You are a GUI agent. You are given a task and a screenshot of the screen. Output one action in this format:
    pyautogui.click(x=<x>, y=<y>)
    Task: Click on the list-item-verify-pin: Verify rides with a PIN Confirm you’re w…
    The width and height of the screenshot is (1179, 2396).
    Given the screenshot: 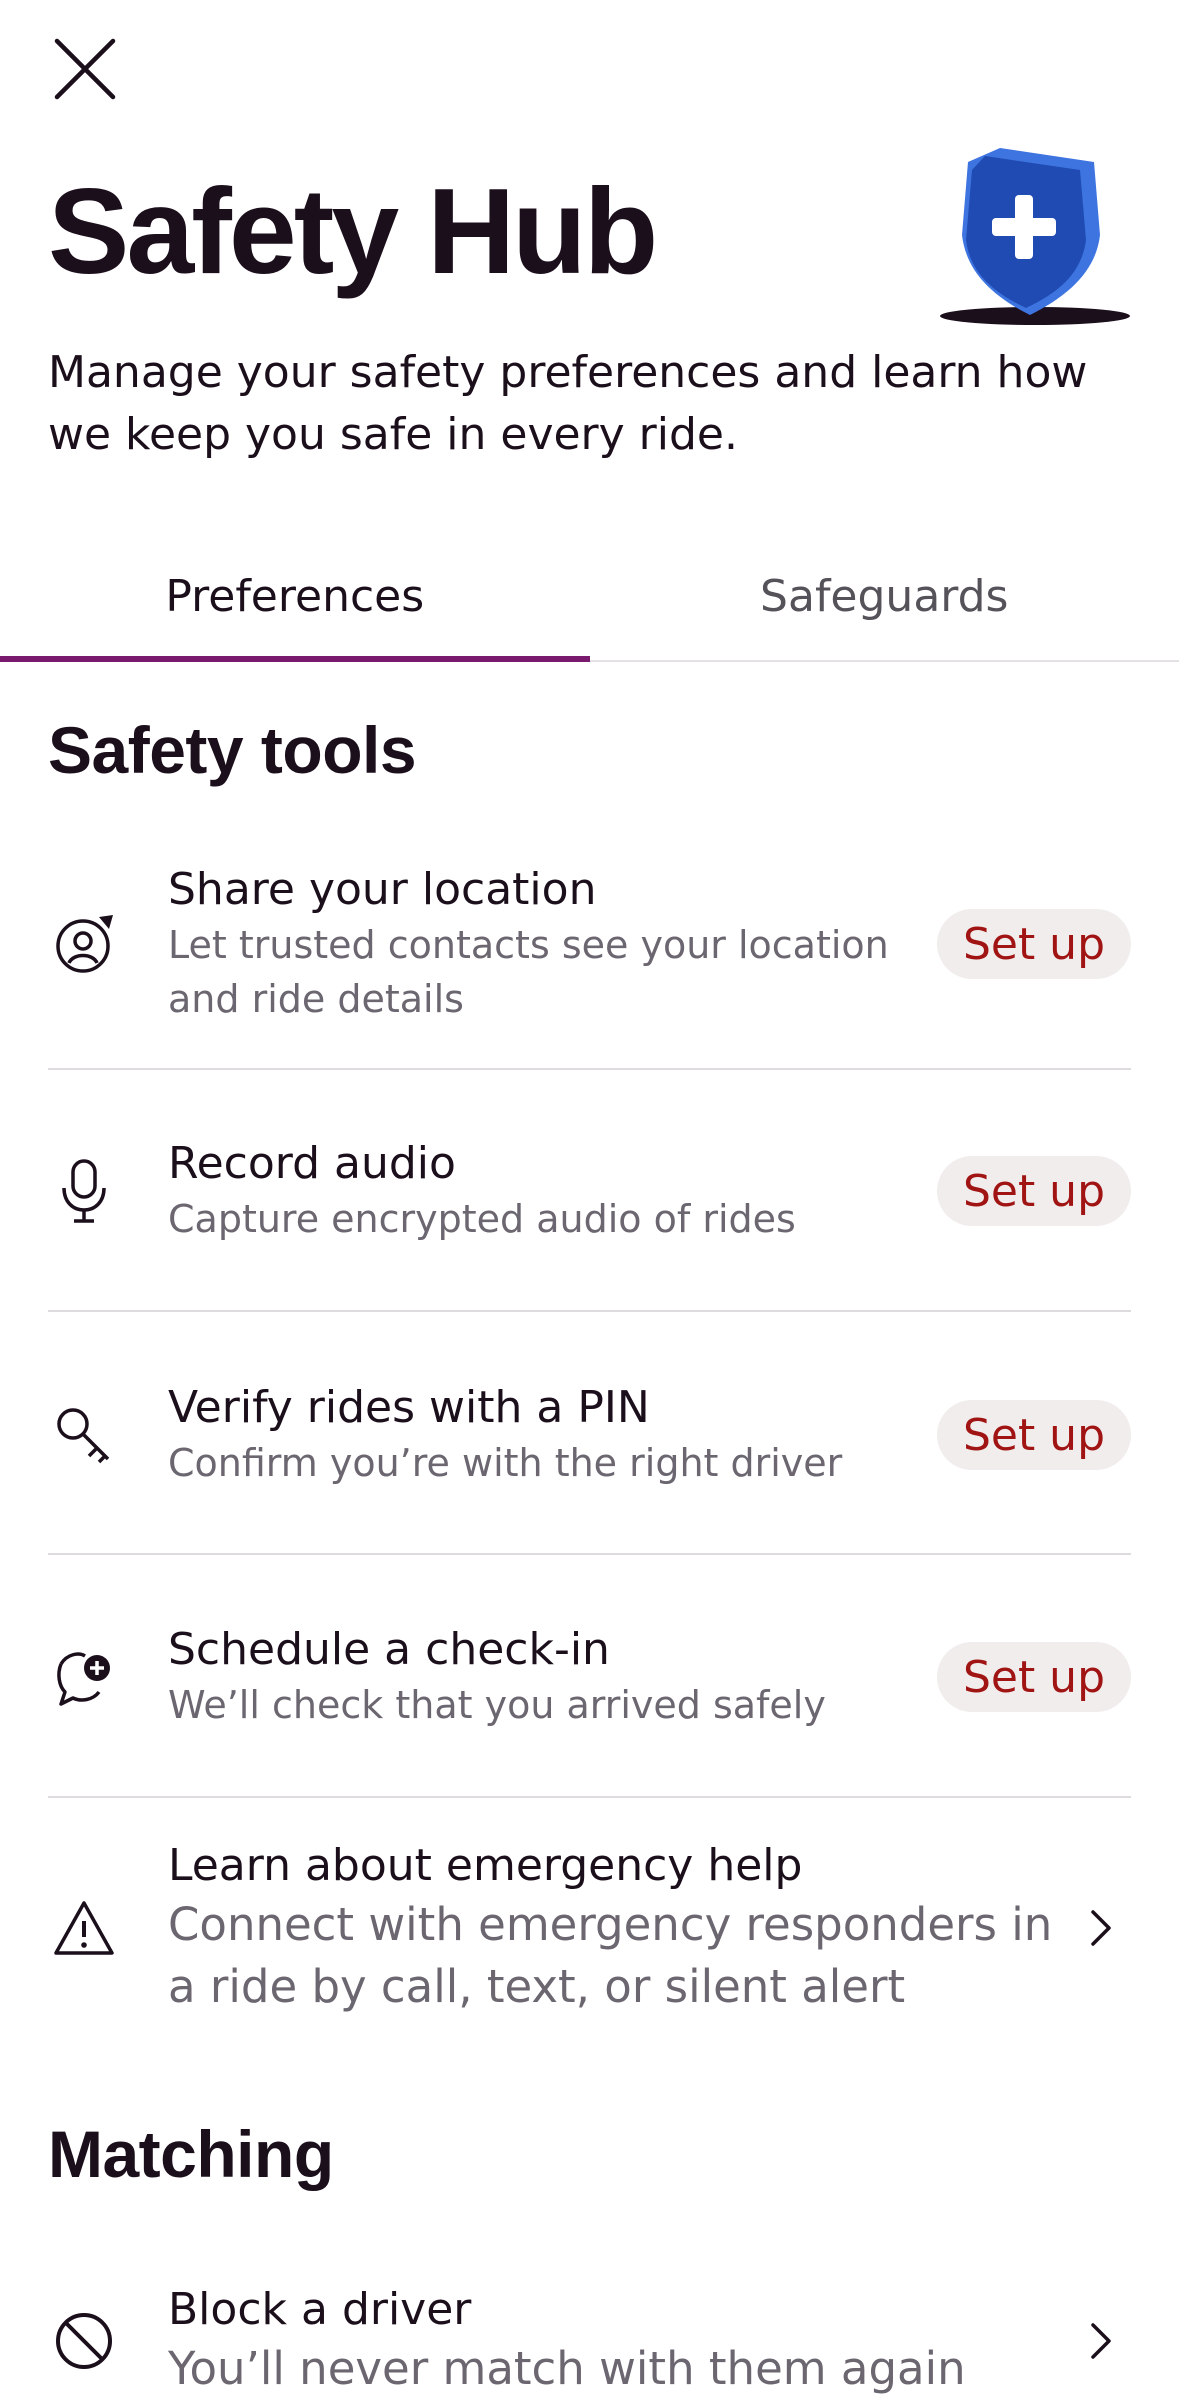 What is the action you would take?
    pyautogui.click(x=589, y=1435)
    